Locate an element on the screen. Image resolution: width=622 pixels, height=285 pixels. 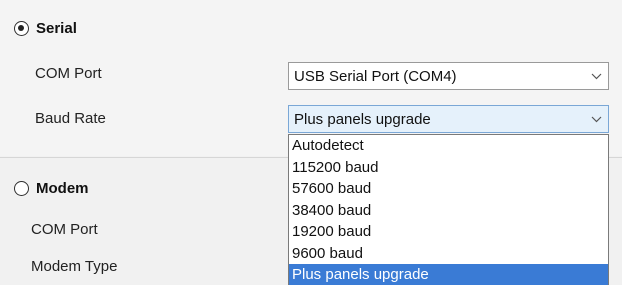
dropdown-option-38400: 38400 baud is located at coordinates (448, 211).